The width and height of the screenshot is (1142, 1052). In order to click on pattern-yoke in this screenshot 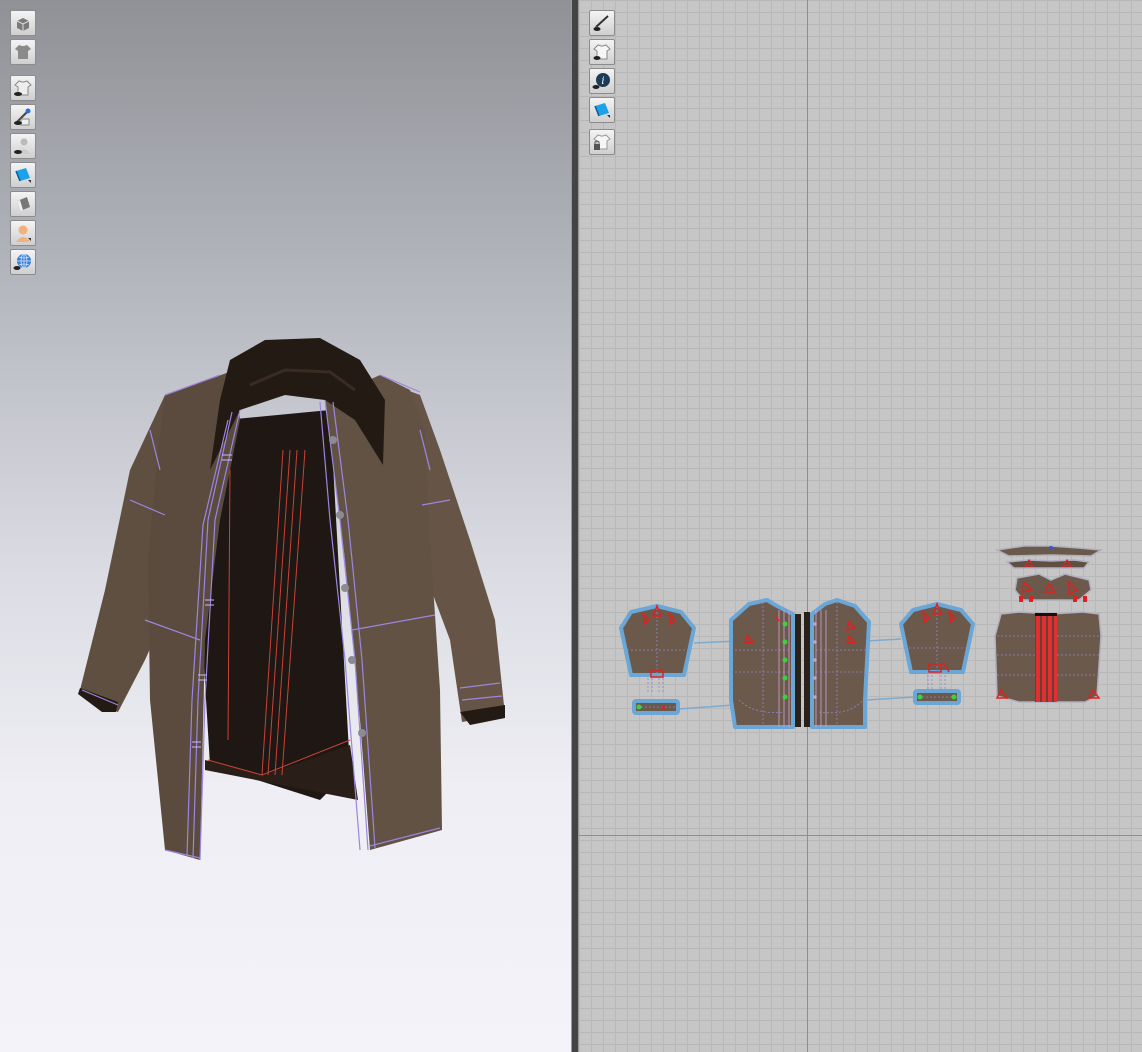, I will do `click(1053, 587)`.